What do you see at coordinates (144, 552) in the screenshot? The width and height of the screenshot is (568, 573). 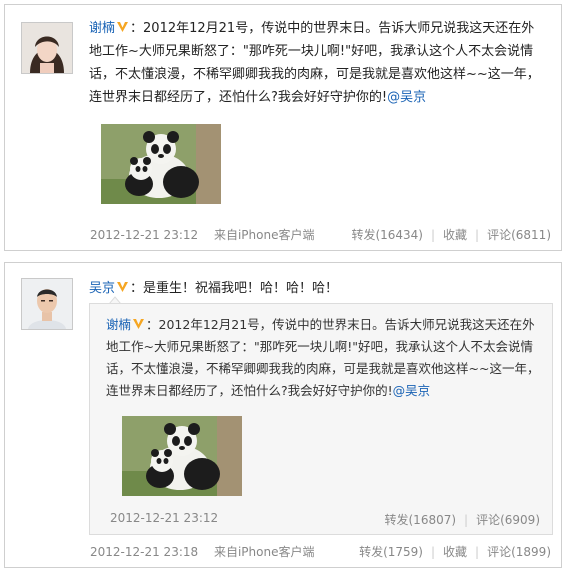 I see `timestamp-link: 2012-12-21 23:18` at bounding box center [144, 552].